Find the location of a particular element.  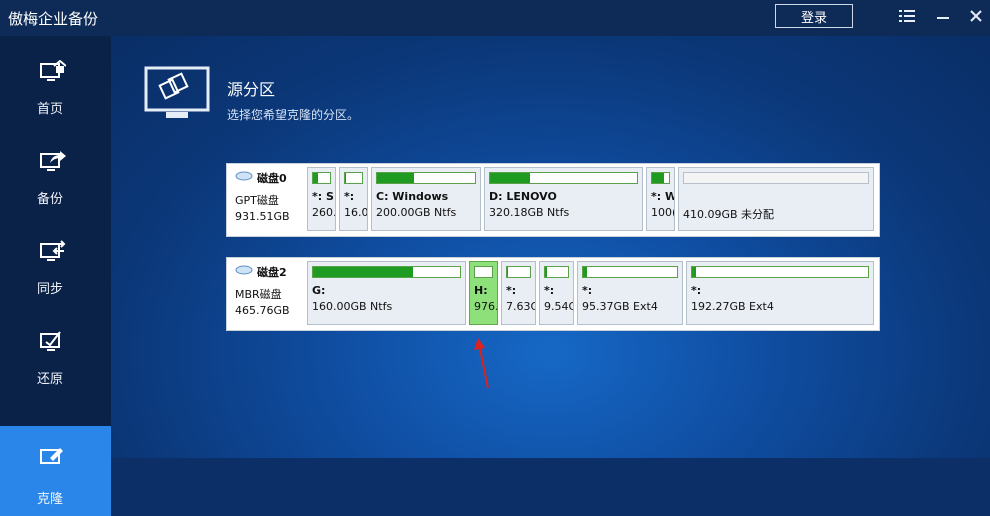

partition: *: S 260. is located at coordinates (321, 199).